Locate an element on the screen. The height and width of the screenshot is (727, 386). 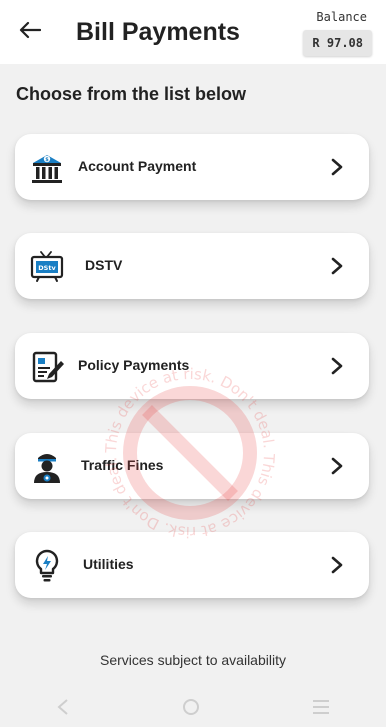
option-dstv: DStv DSTV is located at coordinates (192, 266).